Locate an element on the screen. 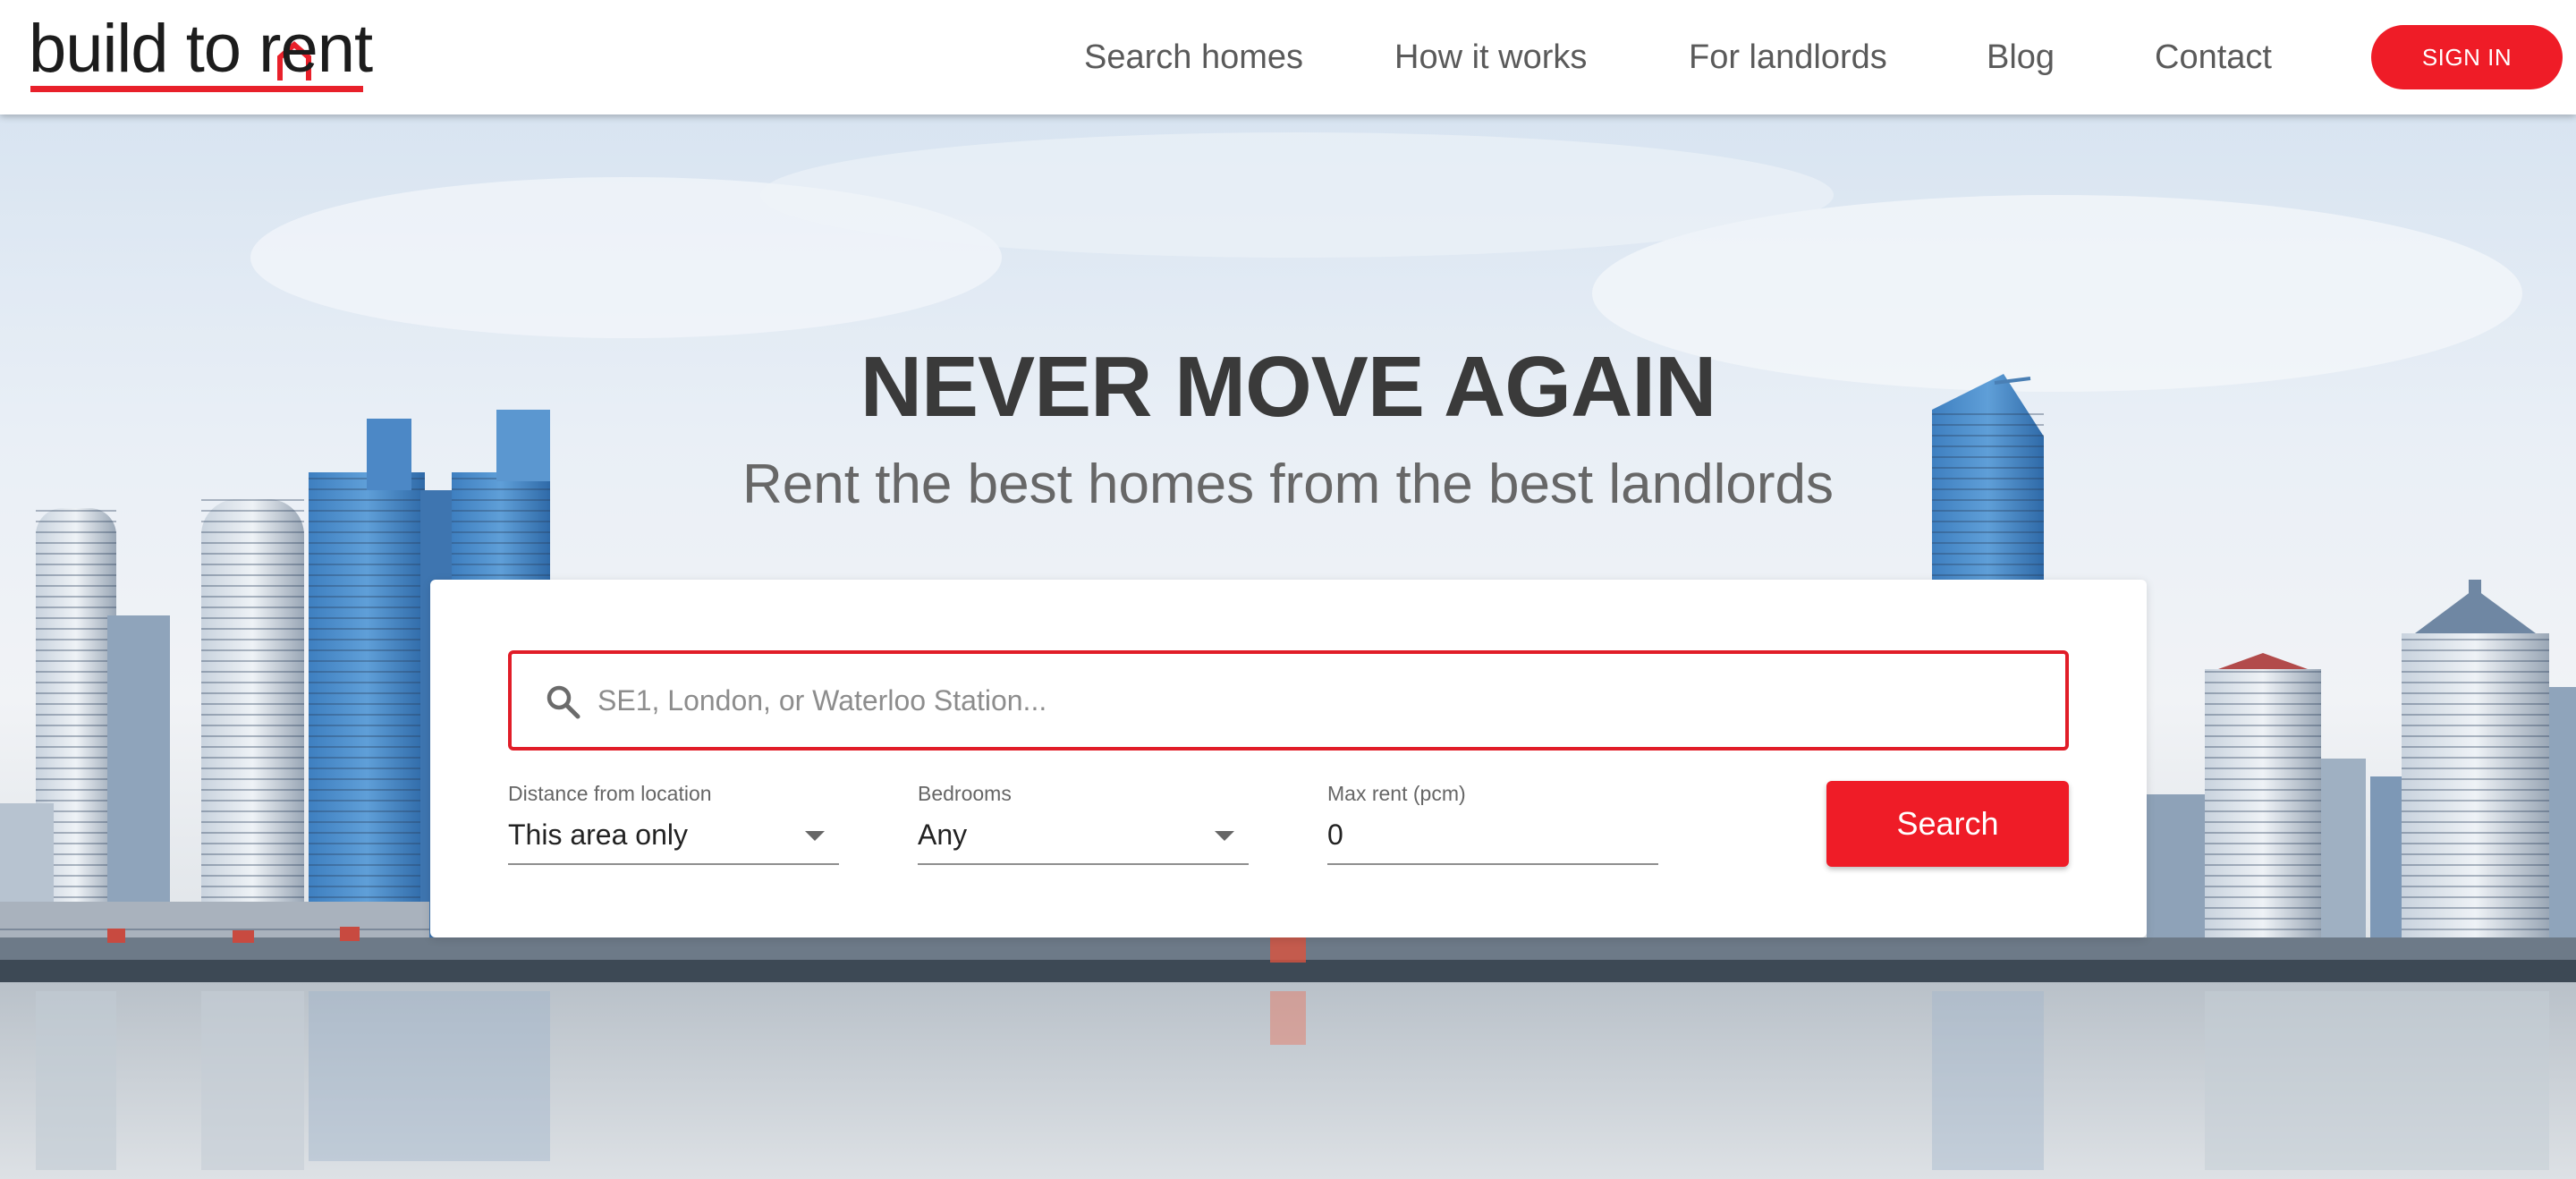  search-button: Search is located at coordinates (1947, 824).